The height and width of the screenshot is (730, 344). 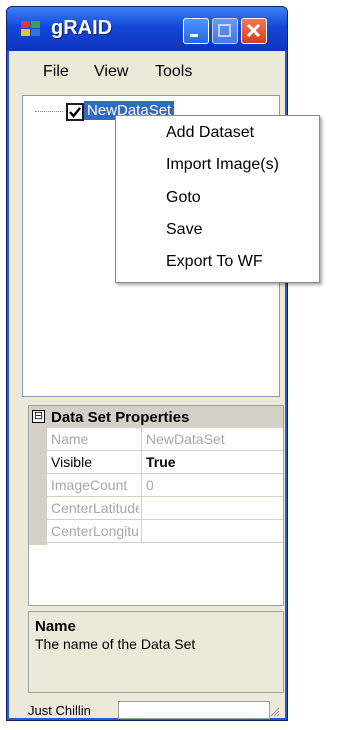 I want to click on maximize-button, so click(x=225, y=31).